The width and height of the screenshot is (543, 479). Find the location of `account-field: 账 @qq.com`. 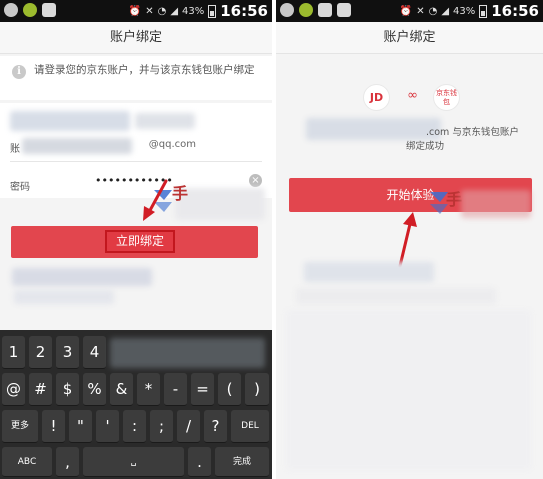

account-field: 账 @qq.com is located at coordinates (136, 149).